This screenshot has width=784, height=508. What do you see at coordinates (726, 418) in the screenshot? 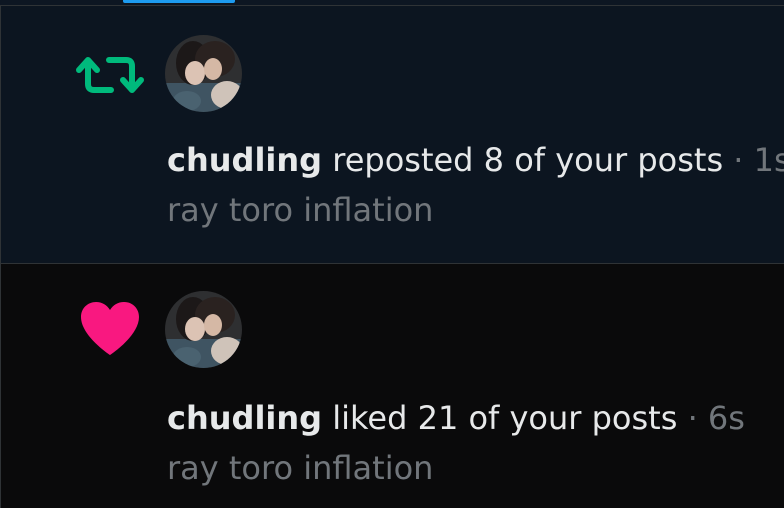
I see `timestamp: 6s` at bounding box center [726, 418].